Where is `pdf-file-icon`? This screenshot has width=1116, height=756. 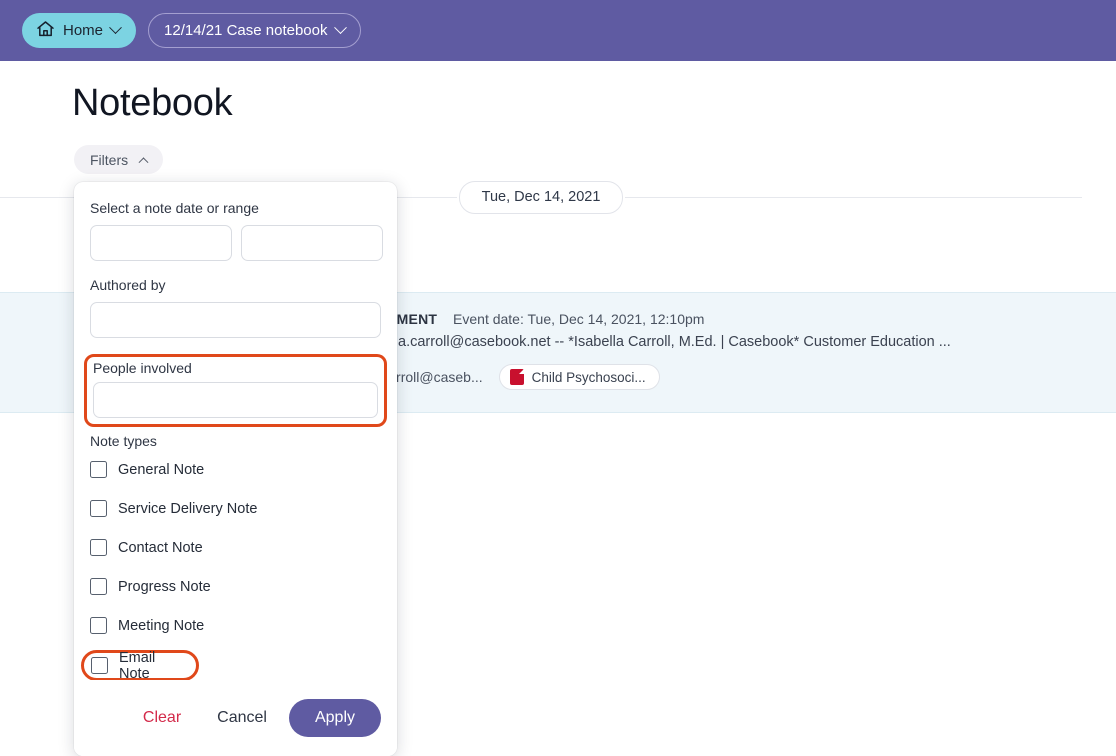
pdf-file-icon is located at coordinates (516, 377).